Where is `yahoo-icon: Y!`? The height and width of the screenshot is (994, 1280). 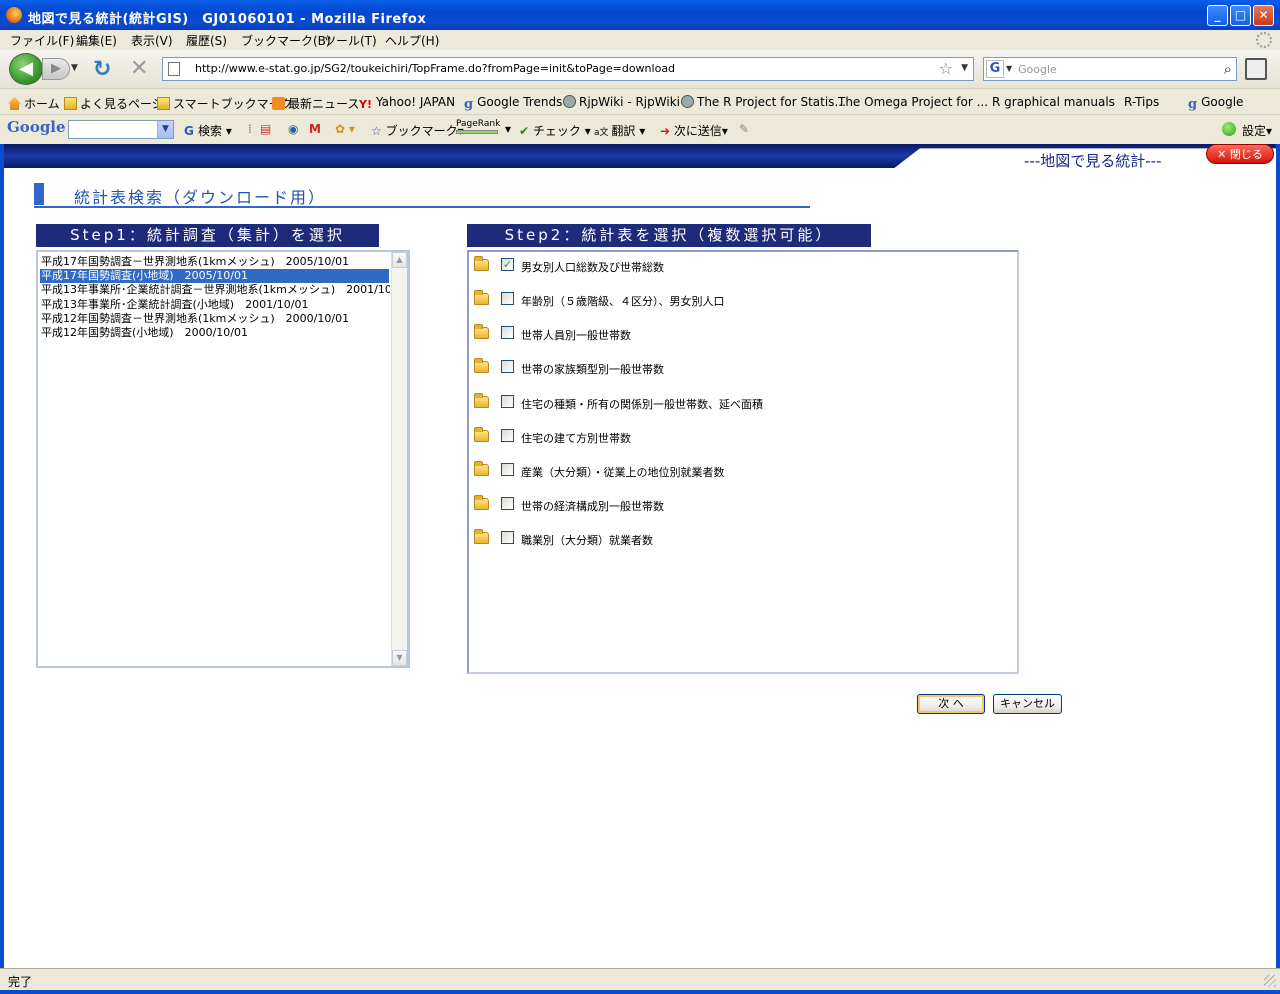
yahoo-icon: Y! is located at coordinates (365, 104).